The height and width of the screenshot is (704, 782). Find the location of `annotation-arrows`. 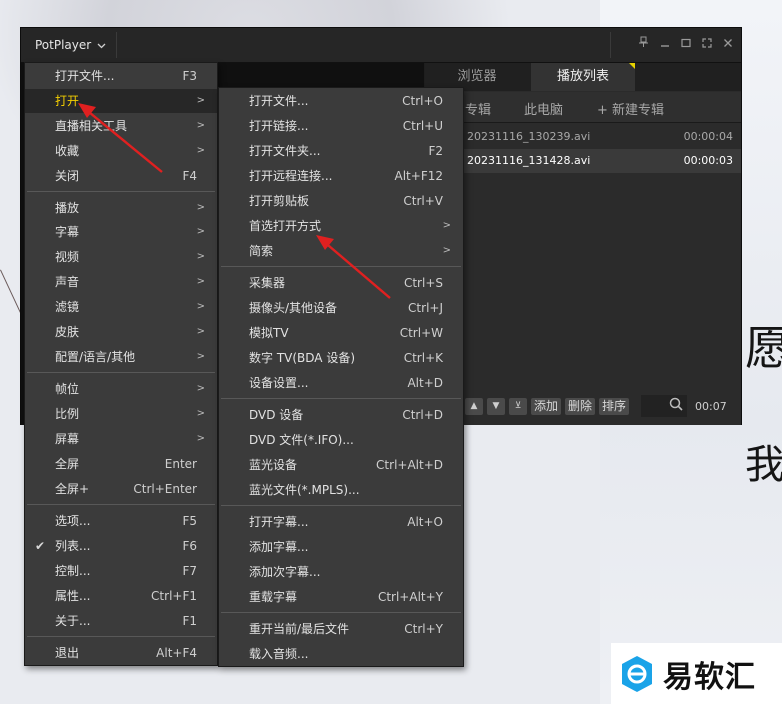

annotation-arrows is located at coordinates (234, 201).